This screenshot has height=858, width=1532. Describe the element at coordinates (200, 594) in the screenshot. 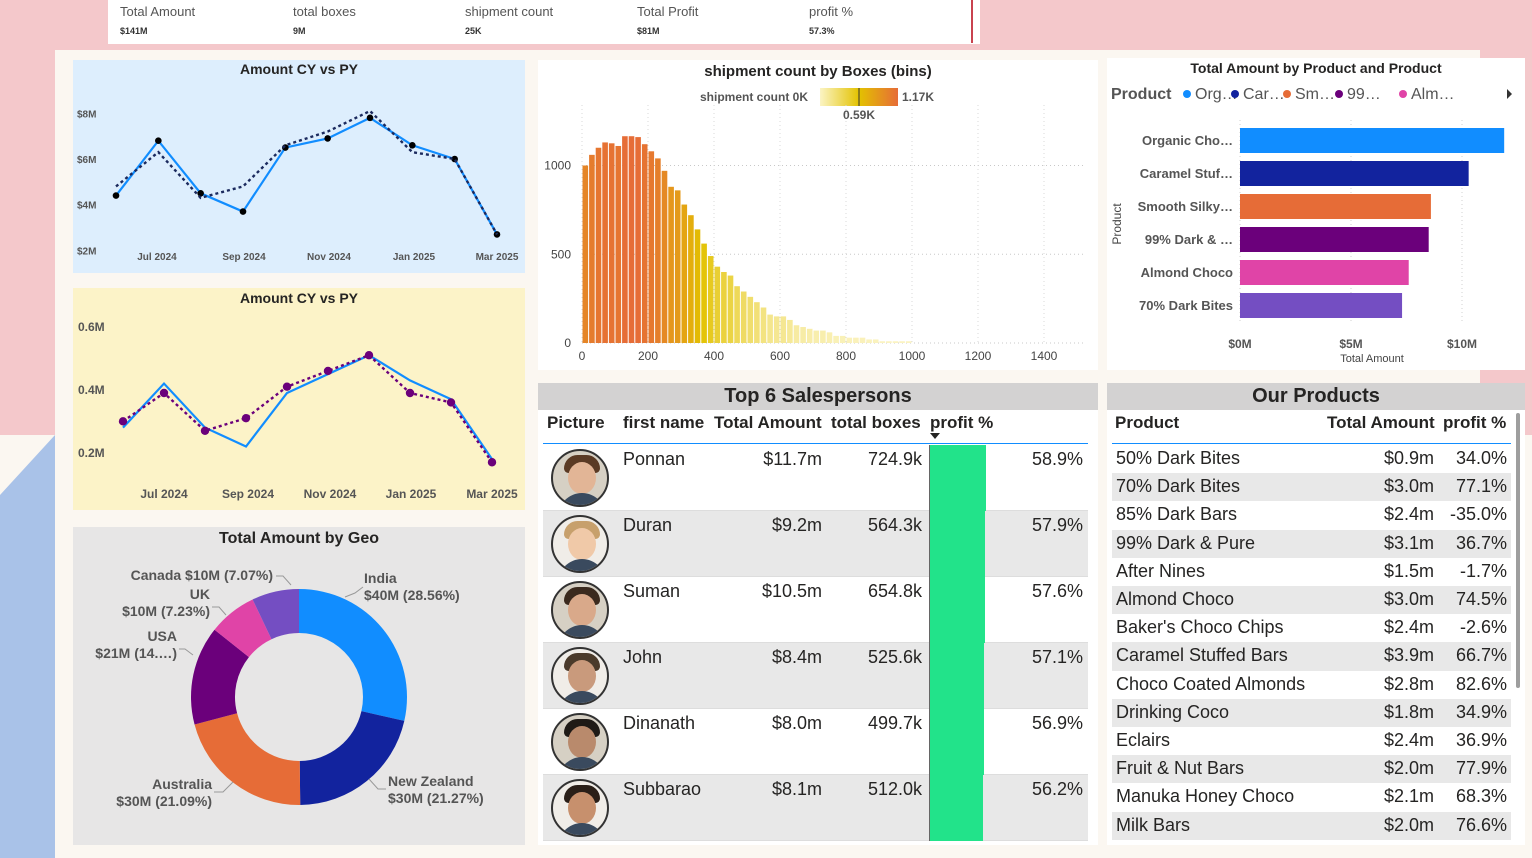

I see `slice-label: UK` at that location.